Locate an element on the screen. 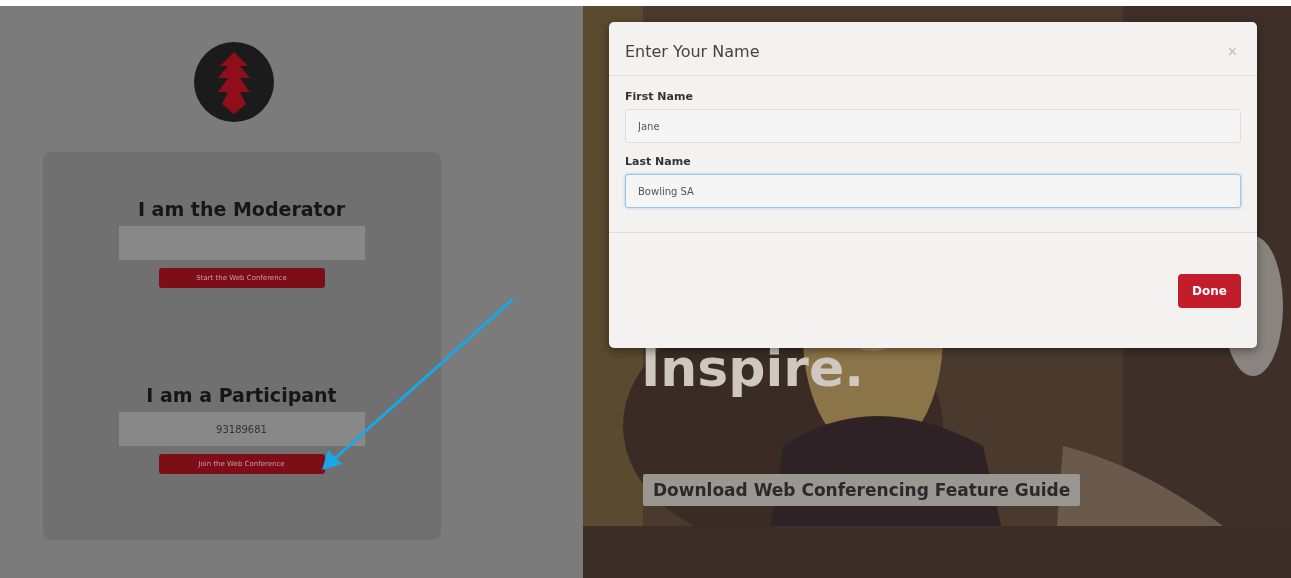 The width and height of the screenshot is (1291, 578). done-button: Done is located at coordinates (1209, 290).